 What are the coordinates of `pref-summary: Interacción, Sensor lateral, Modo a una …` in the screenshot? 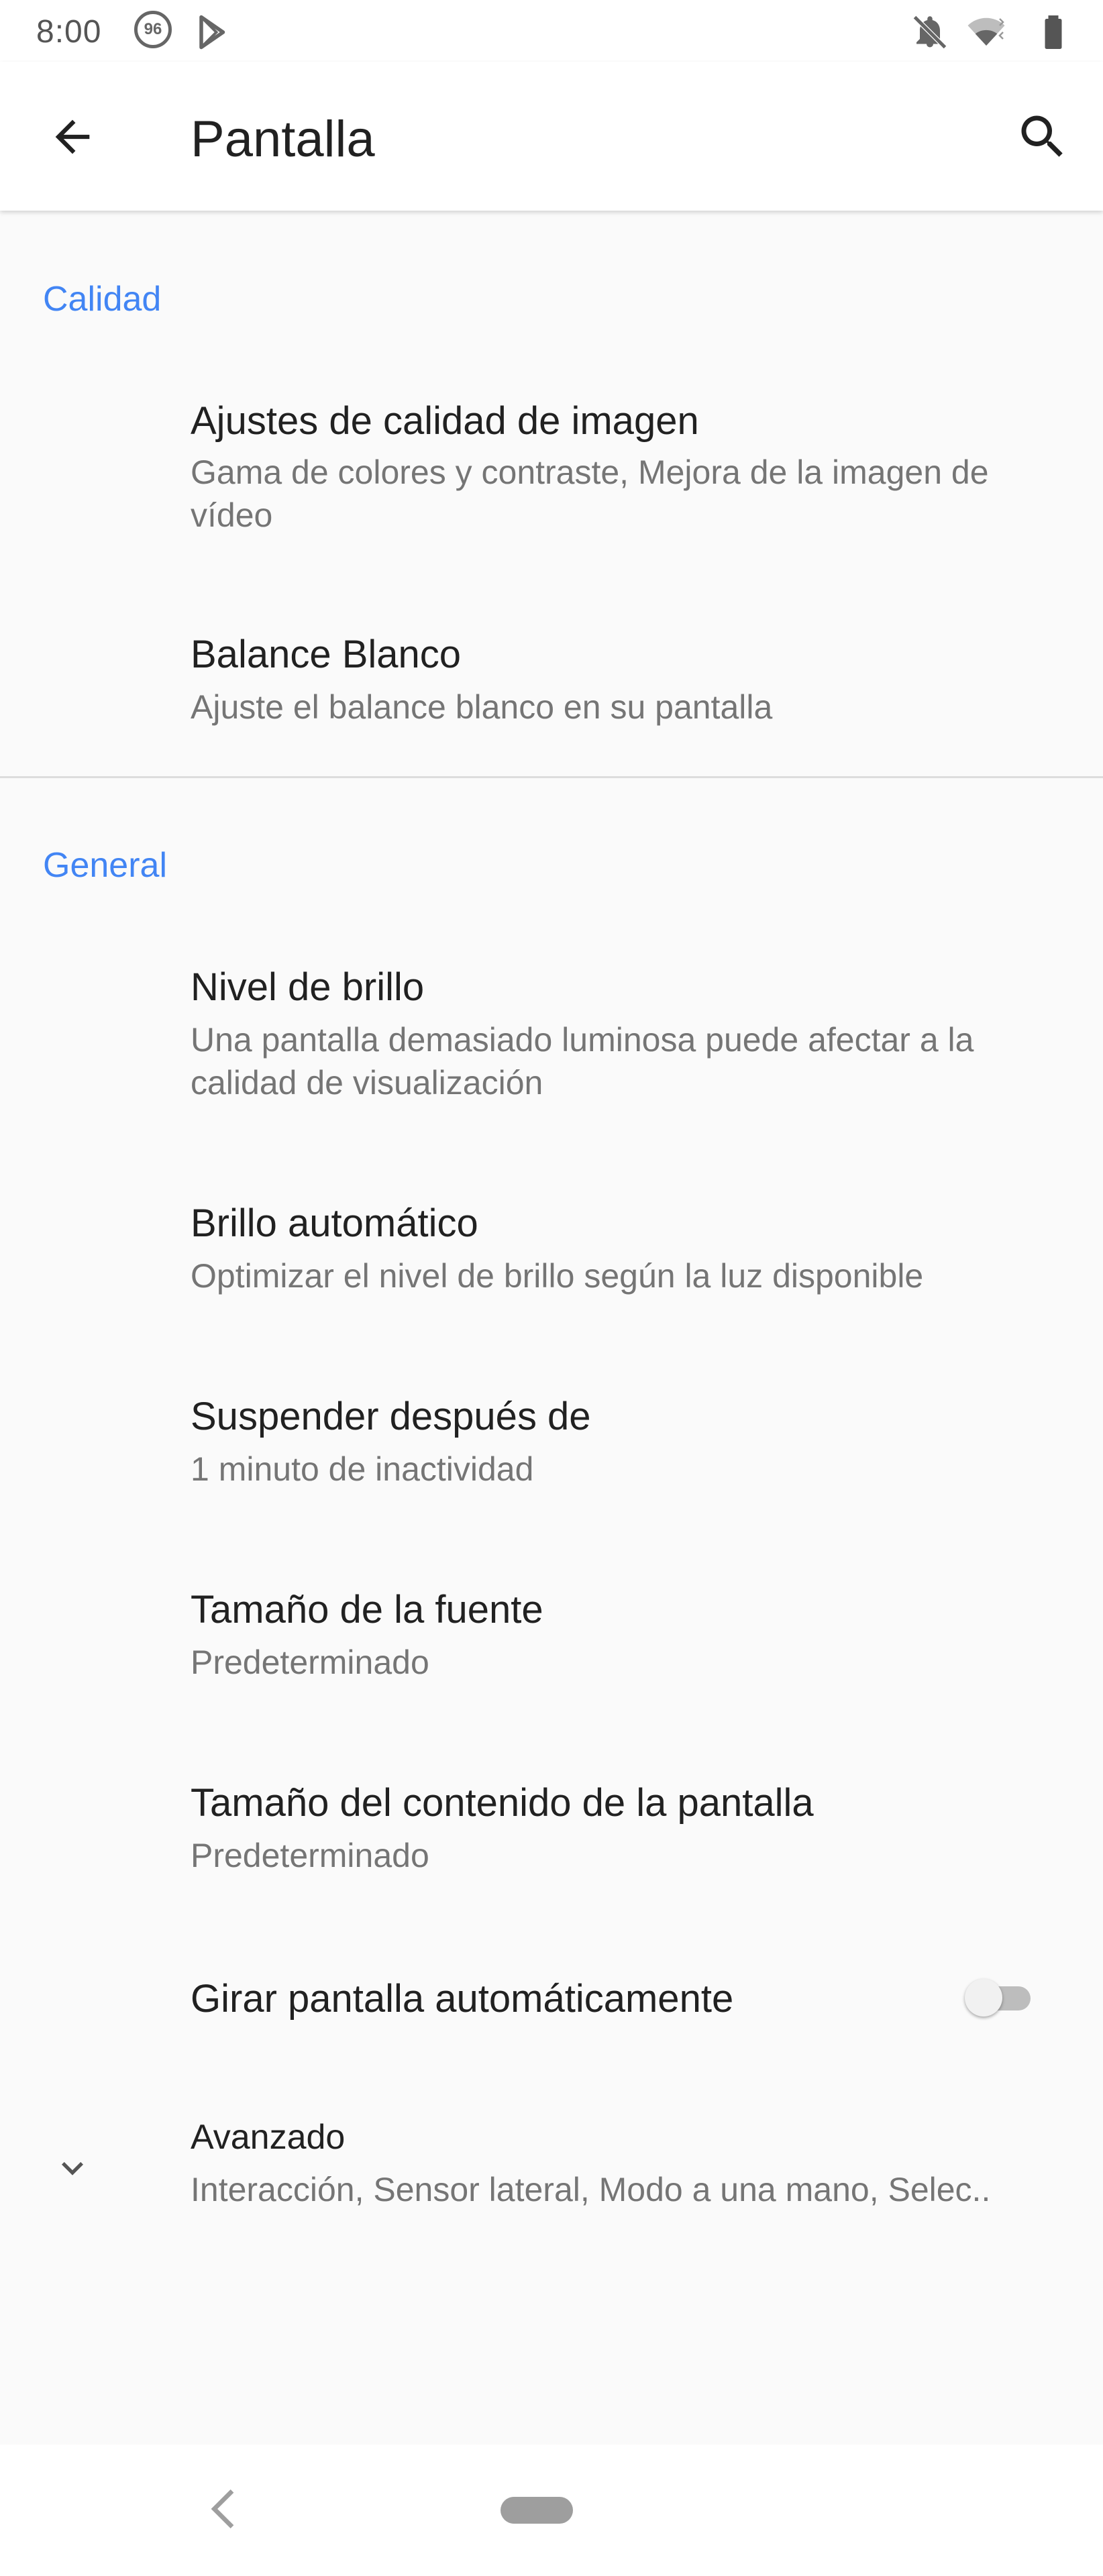 It's located at (591, 2189).